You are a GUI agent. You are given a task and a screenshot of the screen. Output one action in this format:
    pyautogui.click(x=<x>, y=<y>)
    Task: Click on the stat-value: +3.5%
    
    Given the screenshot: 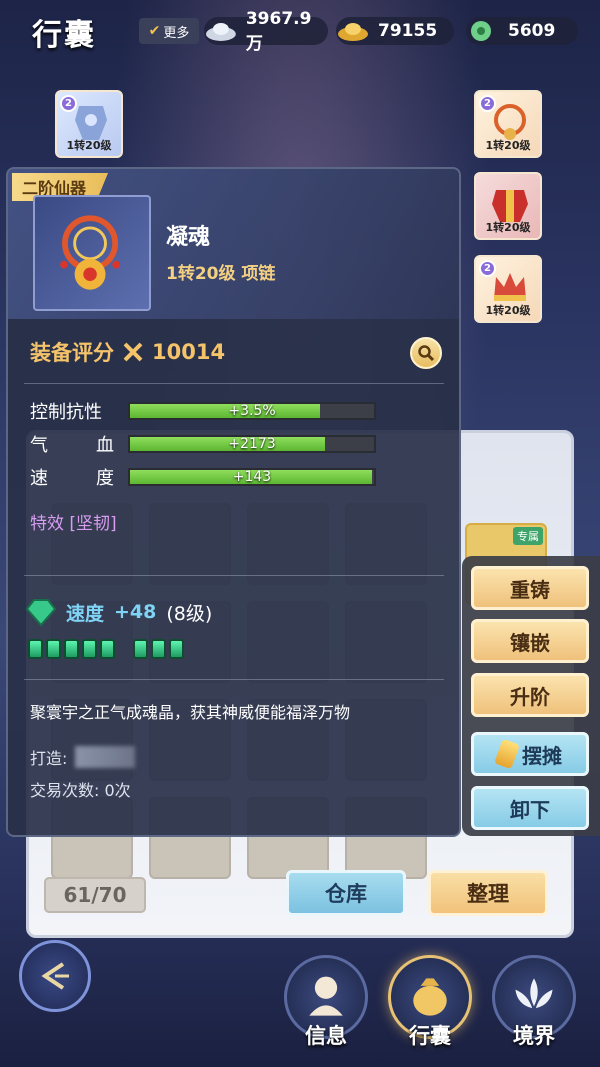 What is the action you would take?
    pyautogui.click(x=252, y=411)
    